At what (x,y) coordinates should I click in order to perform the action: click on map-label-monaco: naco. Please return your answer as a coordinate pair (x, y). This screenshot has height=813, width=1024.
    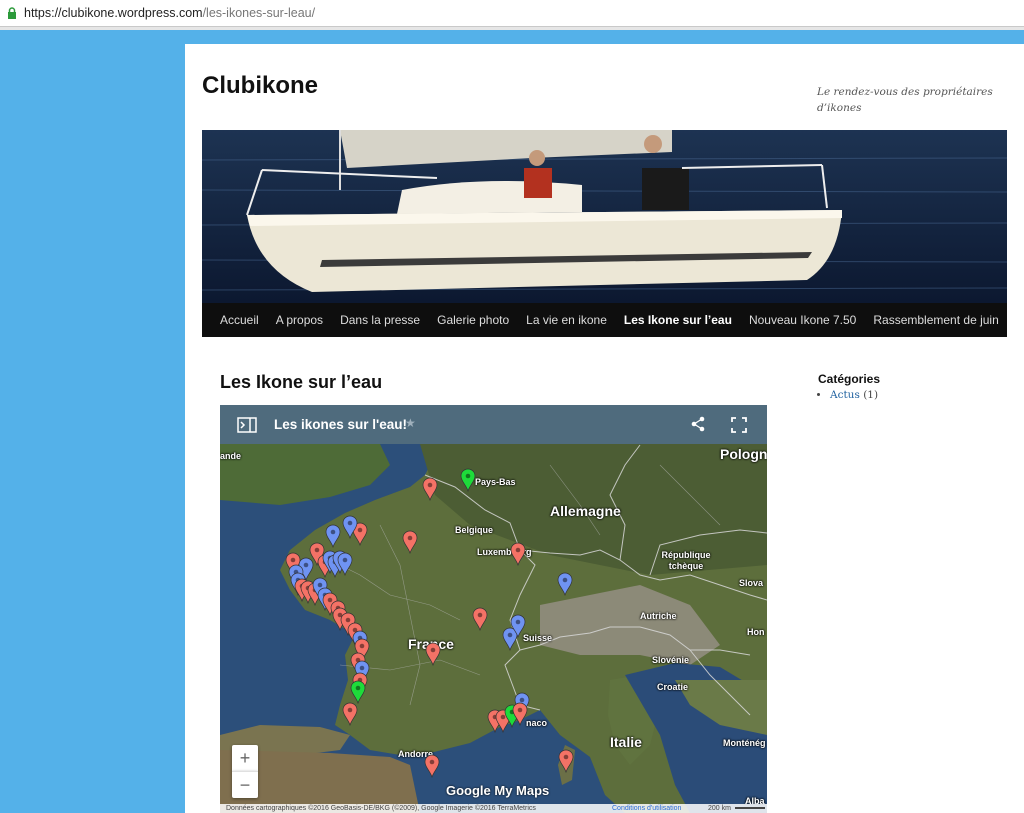
    Looking at the image, I should click on (537, 723).